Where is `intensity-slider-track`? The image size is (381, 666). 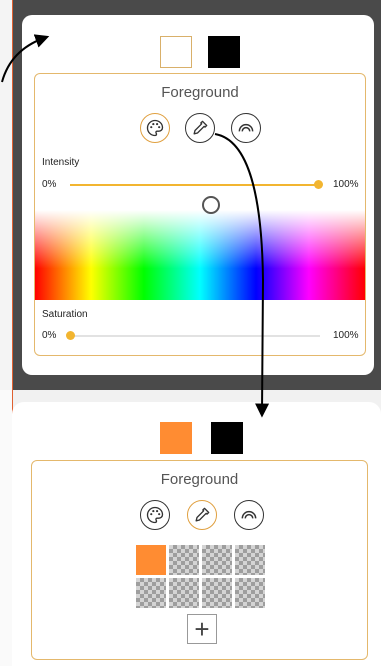
intensity-slider-track is located at coordinates (195, 185).